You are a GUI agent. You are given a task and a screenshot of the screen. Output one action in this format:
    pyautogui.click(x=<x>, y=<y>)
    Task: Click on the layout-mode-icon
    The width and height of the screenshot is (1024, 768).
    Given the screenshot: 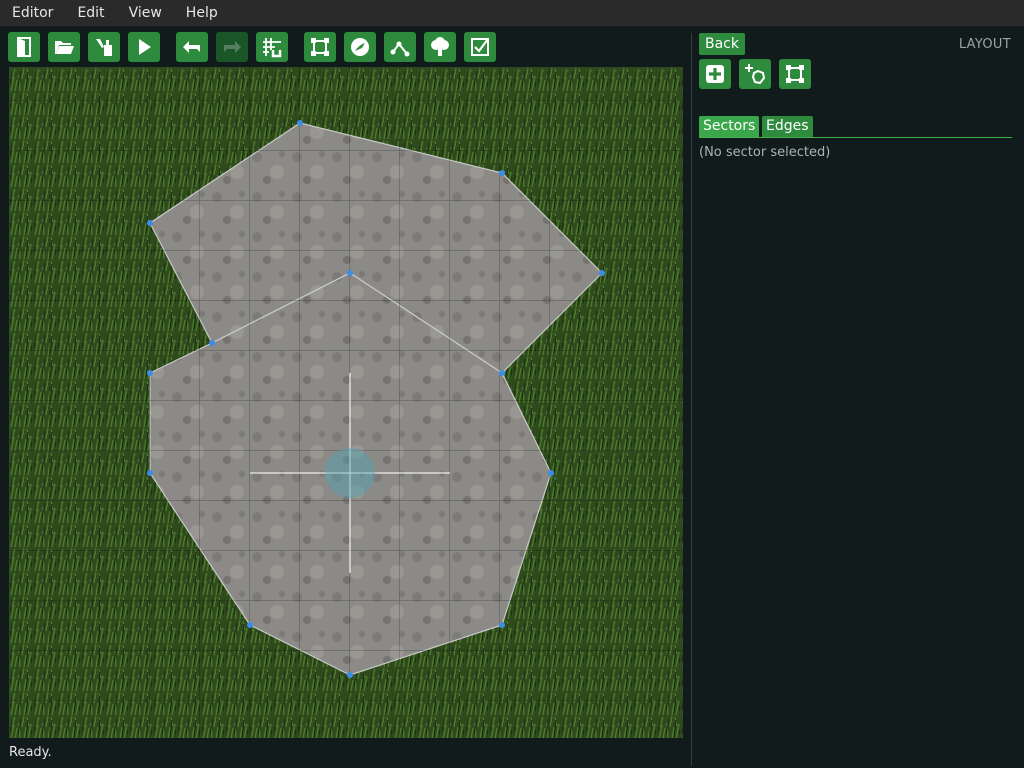 What is the action you would take?
    pyautogui.click(x=320, y=47)
    